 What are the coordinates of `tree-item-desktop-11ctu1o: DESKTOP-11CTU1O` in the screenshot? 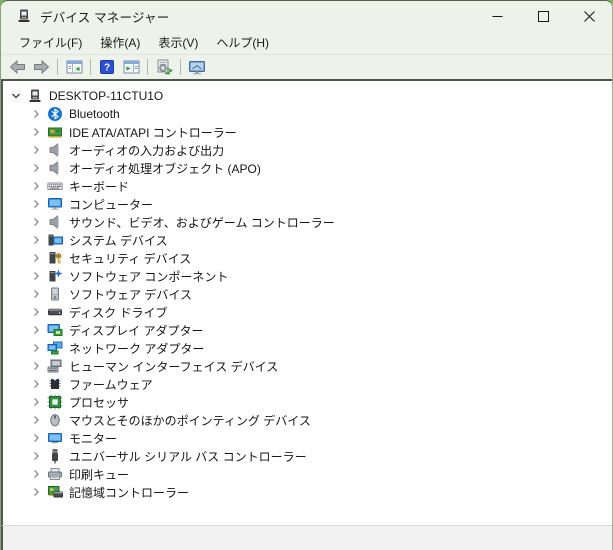 It's located at (307, 96).